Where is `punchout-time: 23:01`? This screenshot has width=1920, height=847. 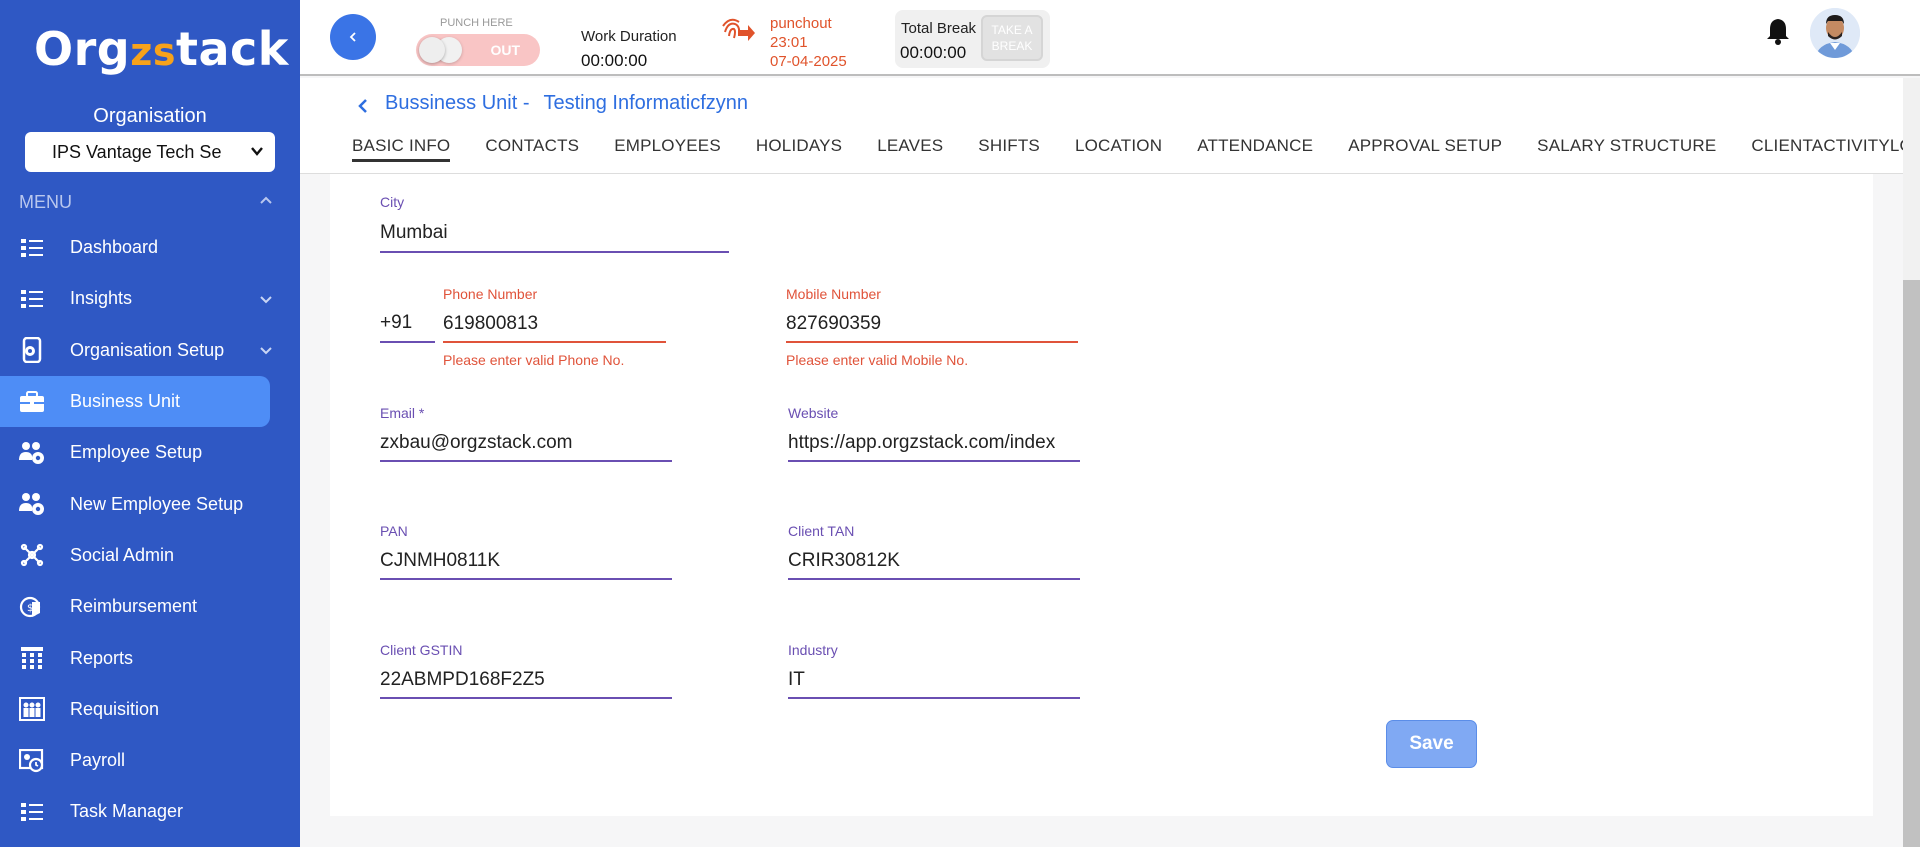
punchout-time: 23:01 is located at coordinates (789, 42).